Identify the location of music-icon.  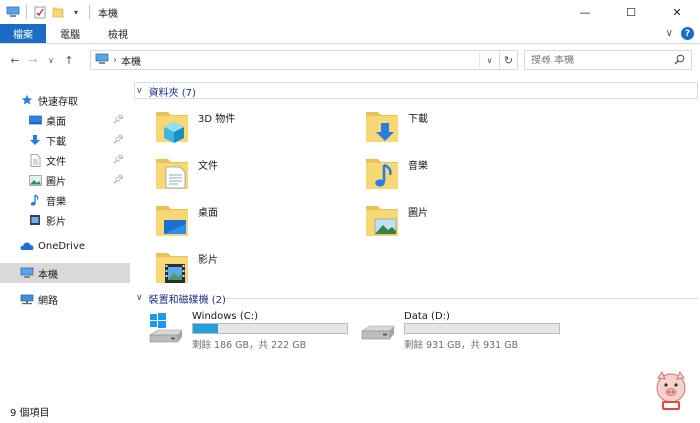
(35, 200).